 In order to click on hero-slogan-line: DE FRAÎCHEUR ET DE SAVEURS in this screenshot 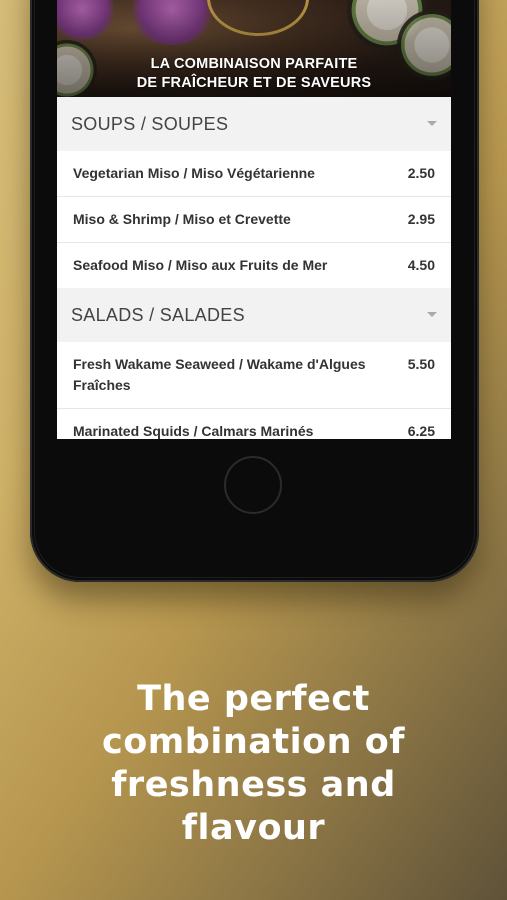, I will do `click(254, 83)`.